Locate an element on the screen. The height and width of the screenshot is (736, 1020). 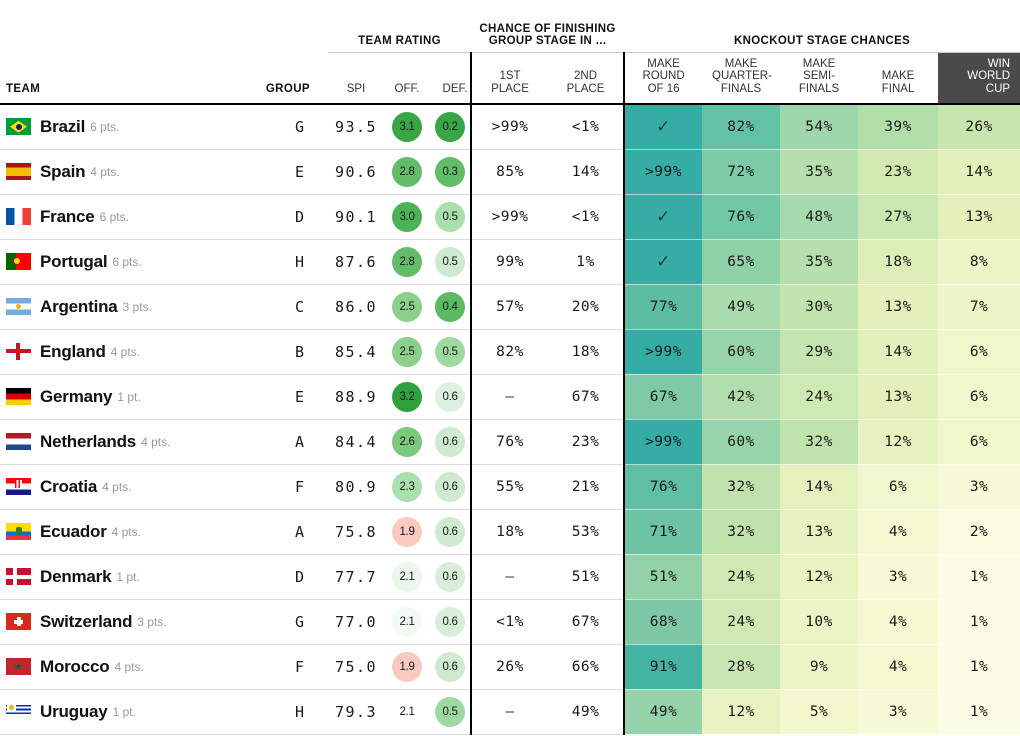
flag-icon-nl is located at coordinates (18, 441).